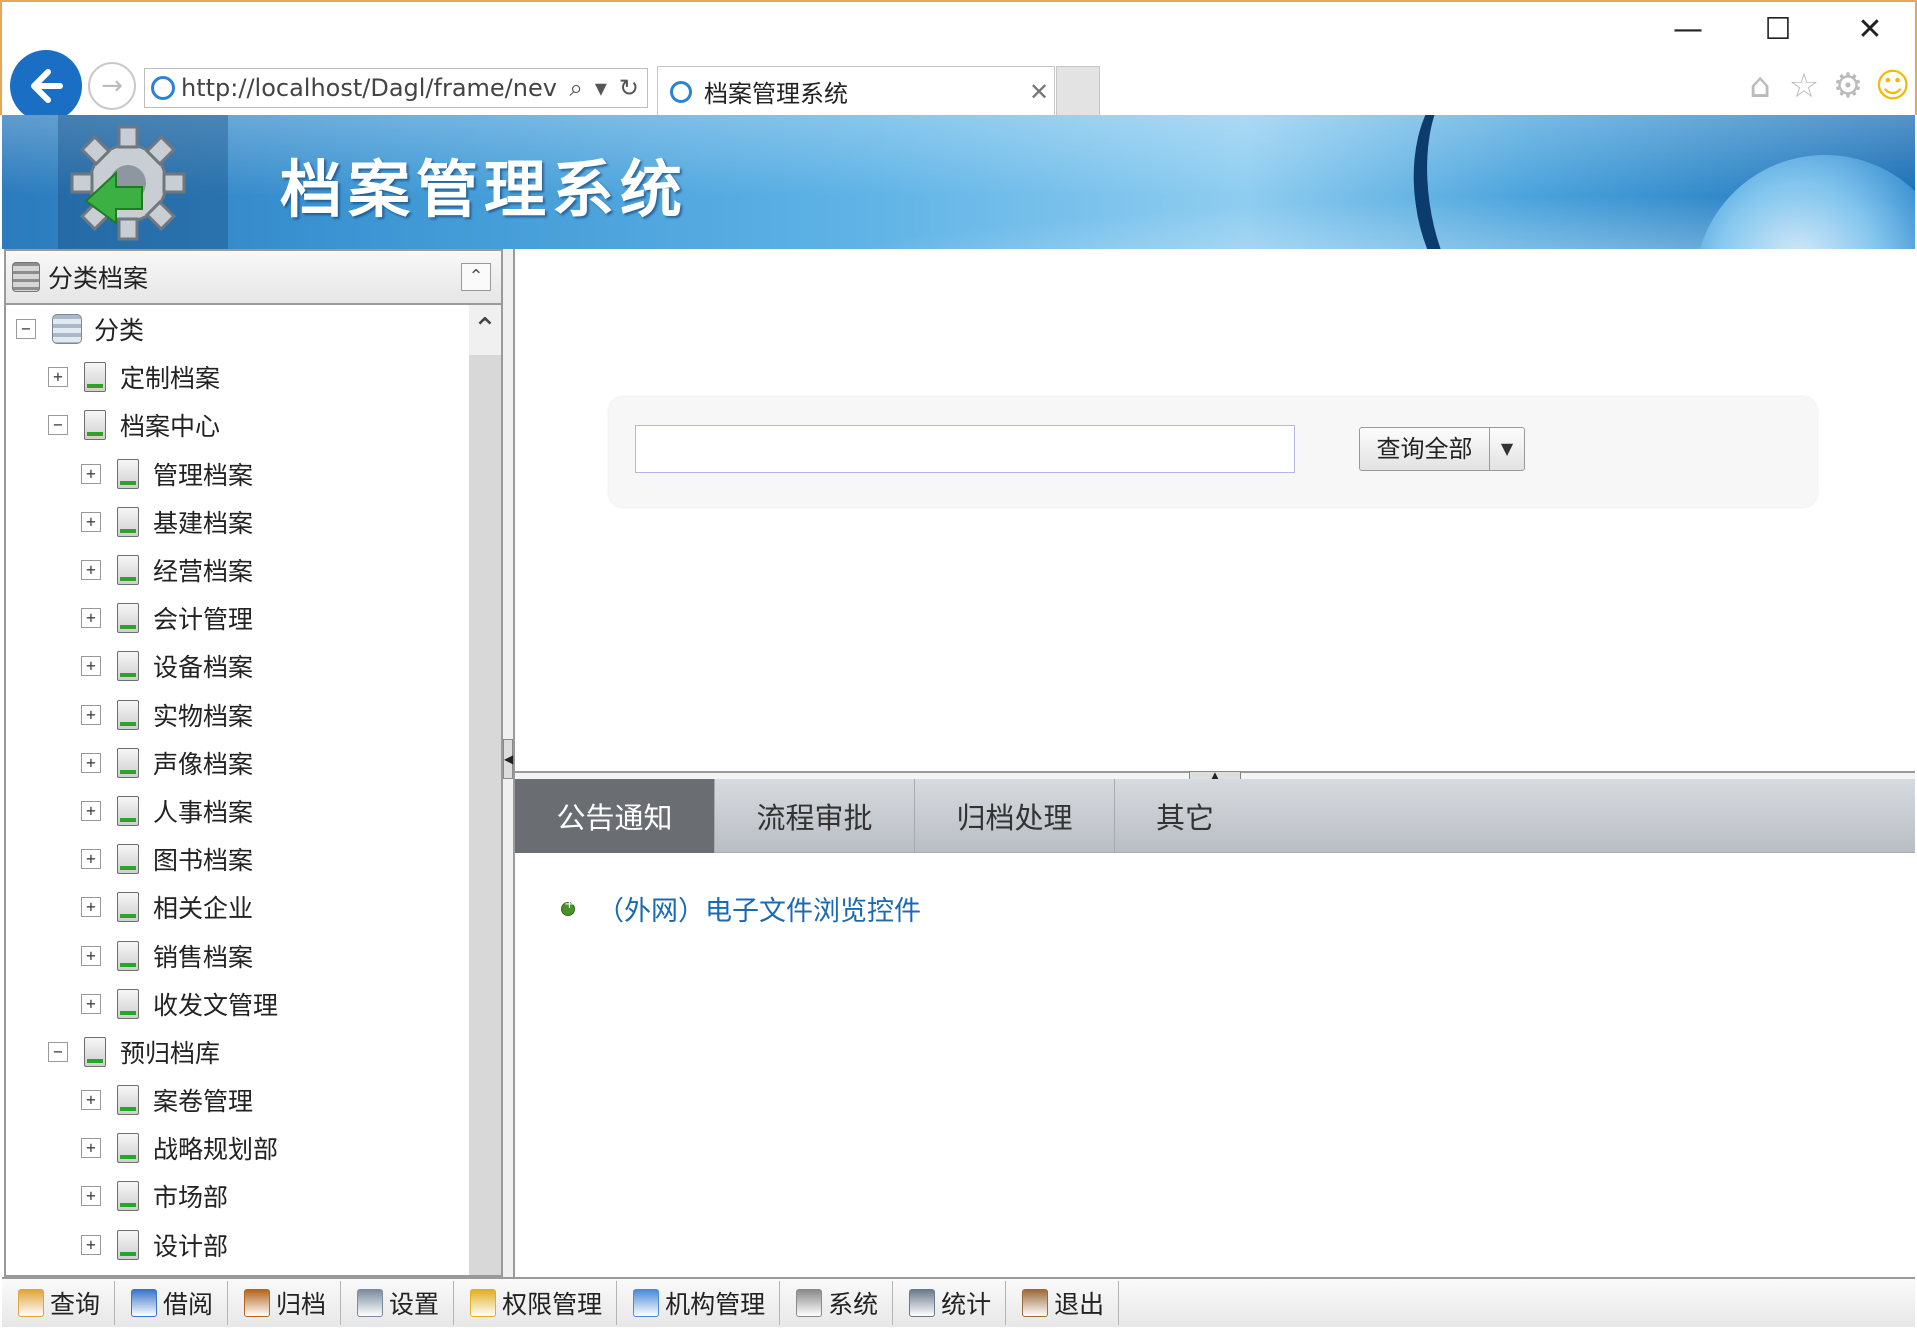 The height and width of the screenshot is (1329, 1917). I want to click on toolbar-button-4: 权限管理, so click(536, 1303).